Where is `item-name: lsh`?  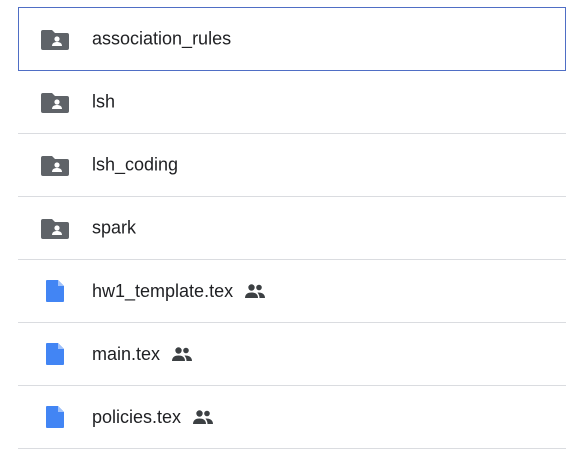
item-name: lsh is located at coordinates (104, 101).